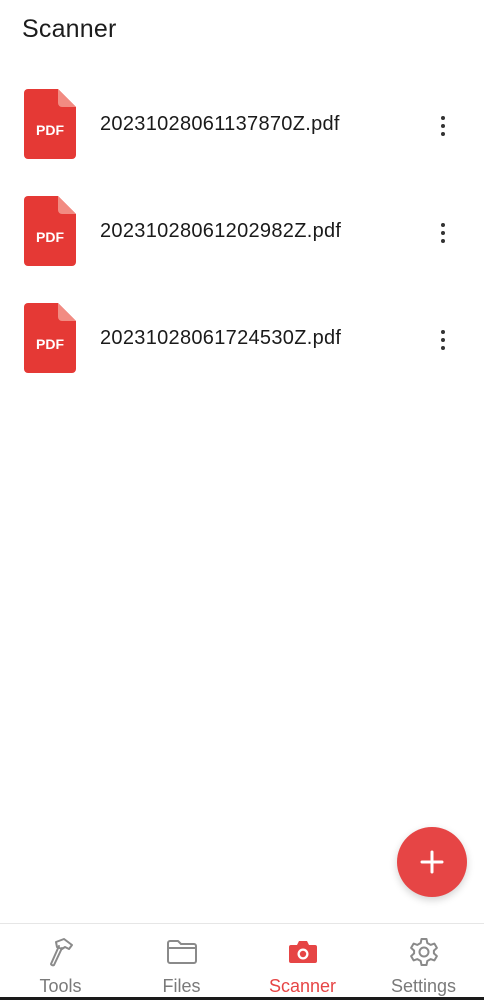 Image resolution: width=484 pixels, height=1000 pixels. I want to click on file-name: 20231028061202982Z.pdf, so click(221, 231).